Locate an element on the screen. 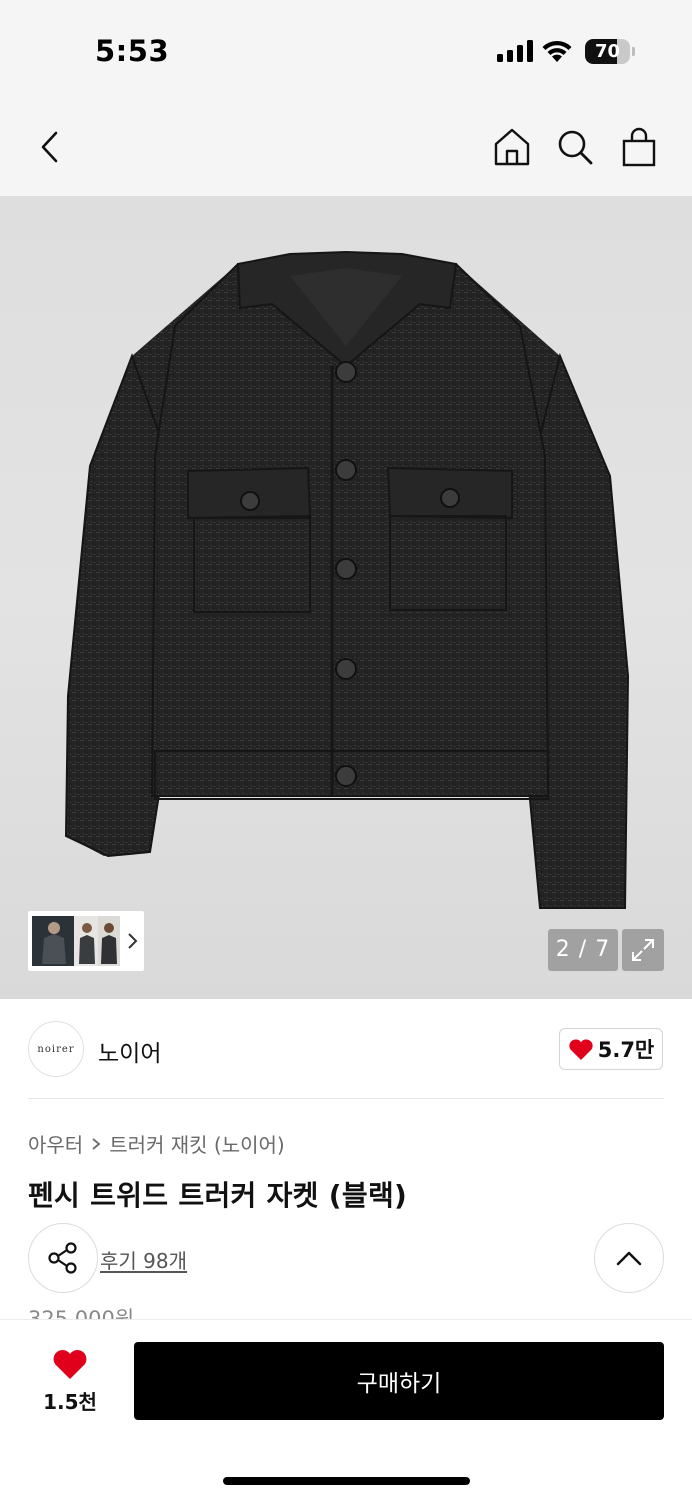 This screenshot has width=692, height=1500. home-button is located at coordinates (512, 147).